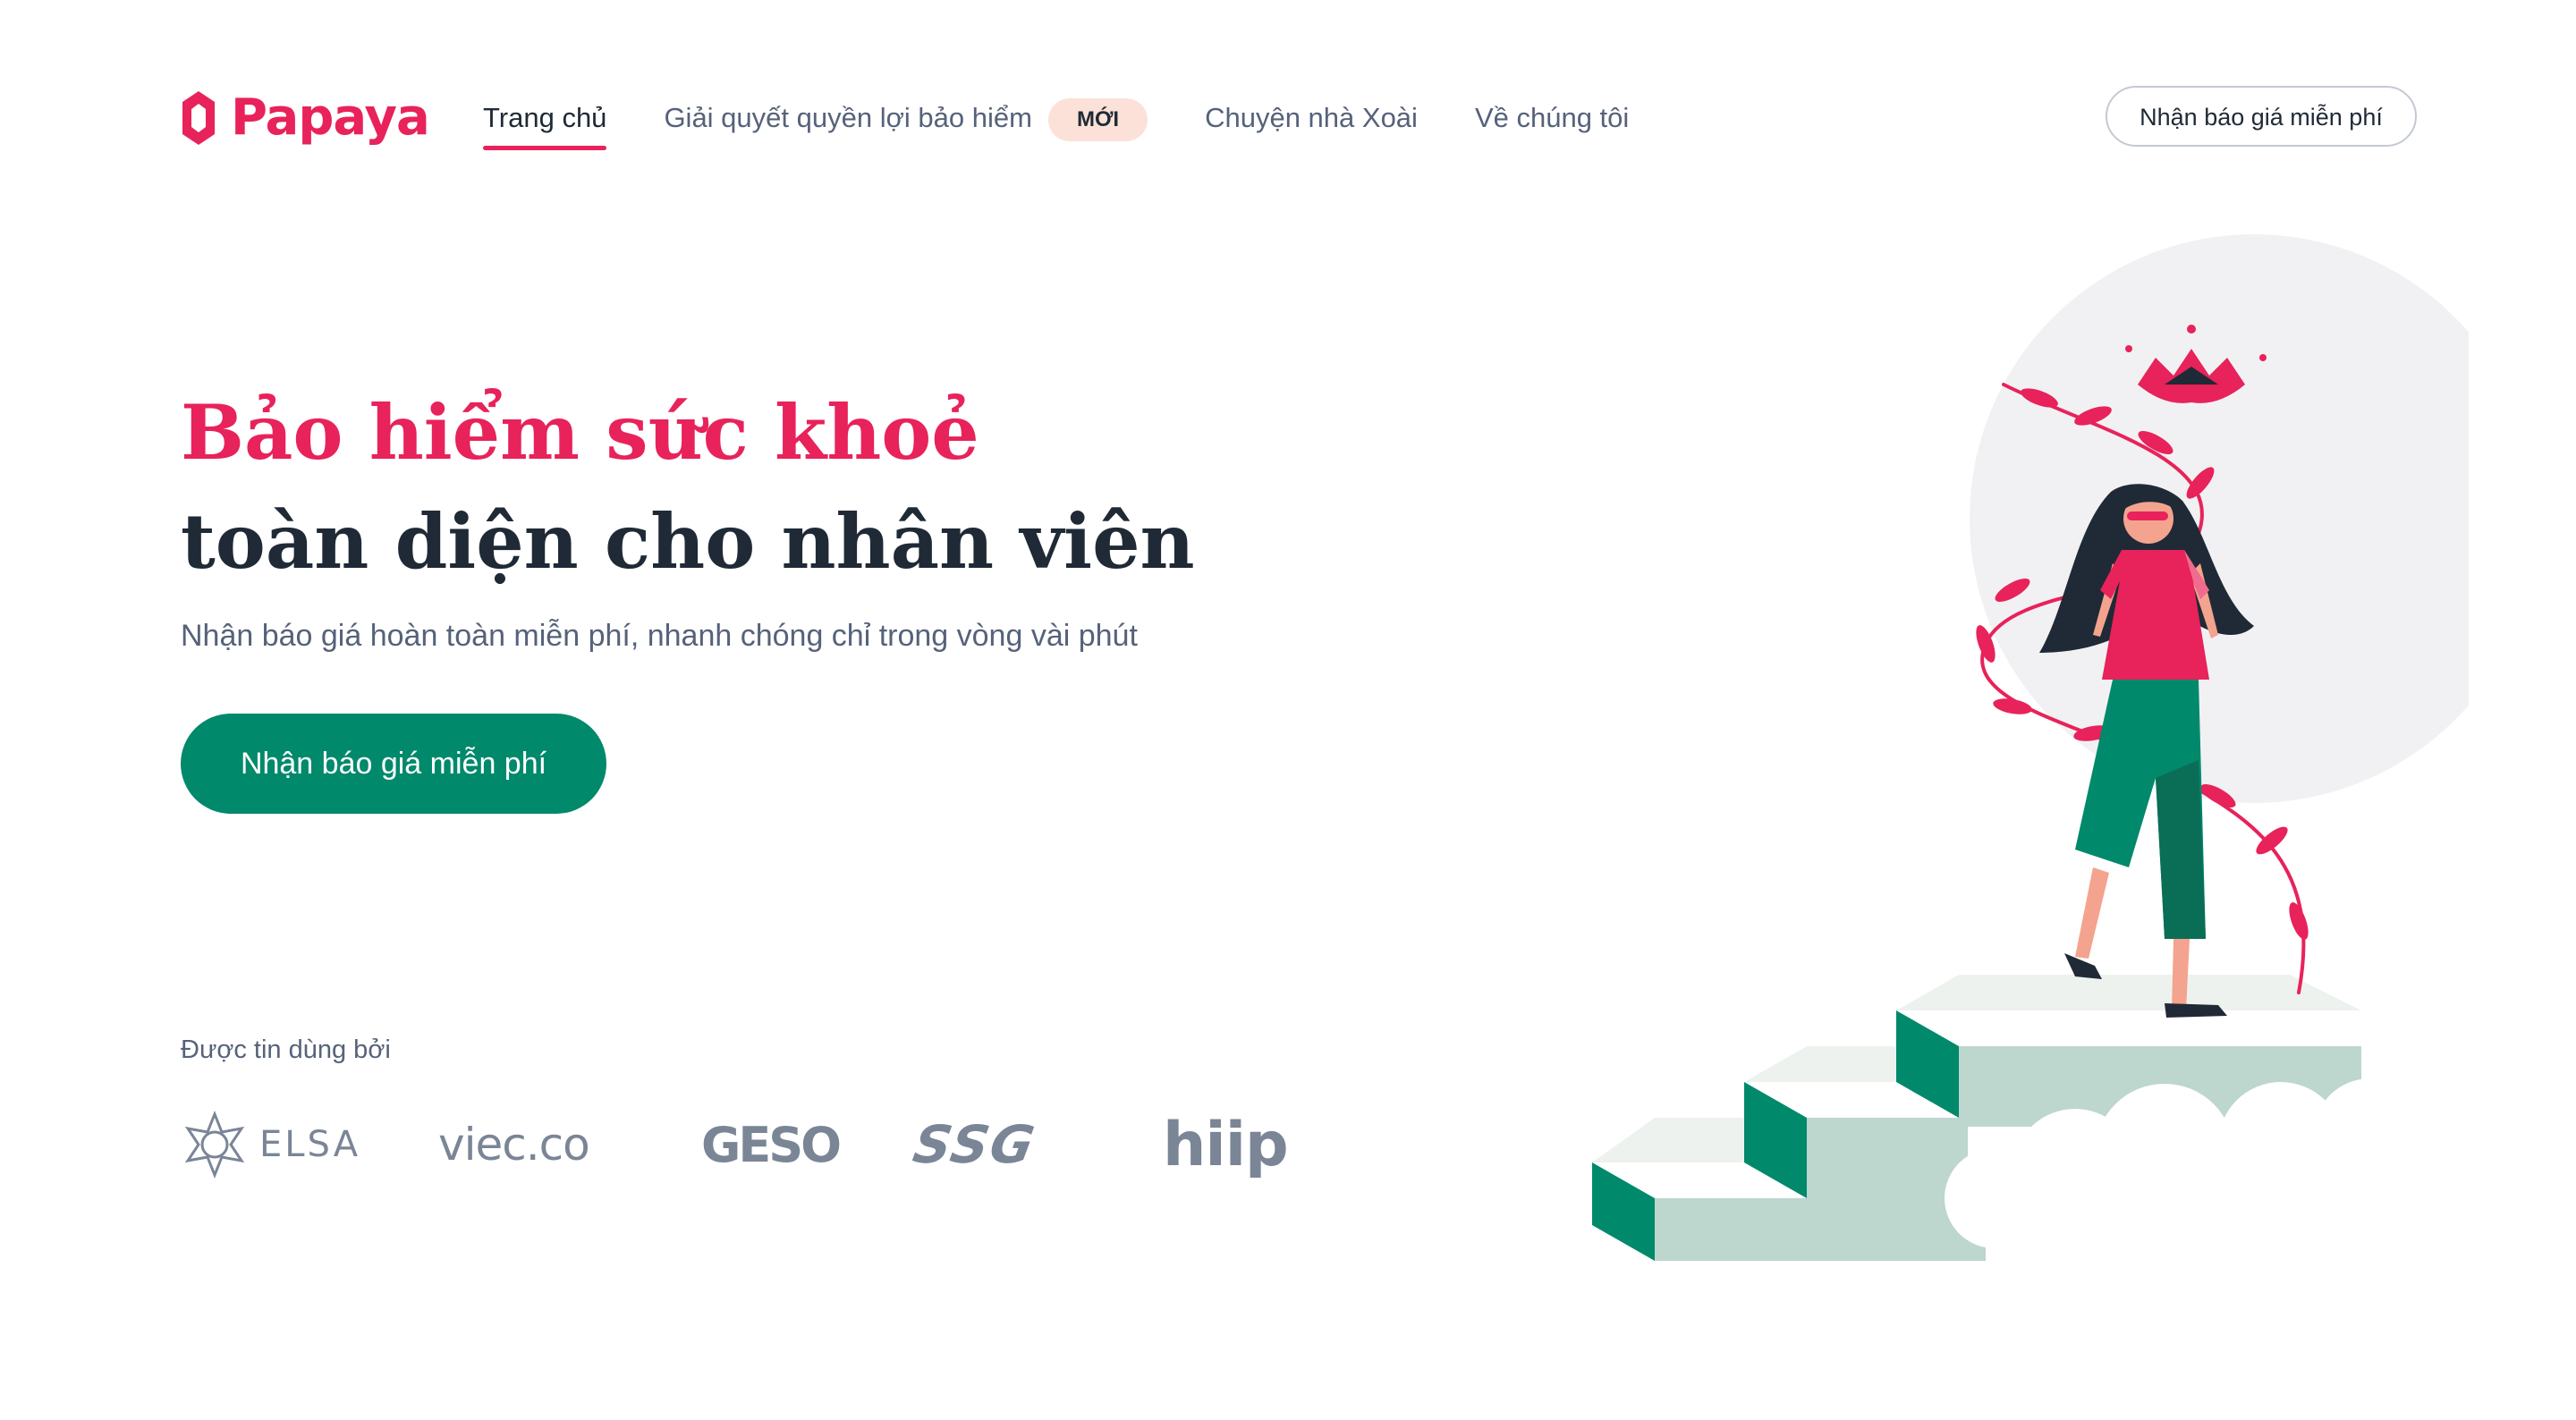 The height and width of the screenshot is (1420, 2576). I want to click on nav-item-about: Về chúng tôi, so click(1552, 118).